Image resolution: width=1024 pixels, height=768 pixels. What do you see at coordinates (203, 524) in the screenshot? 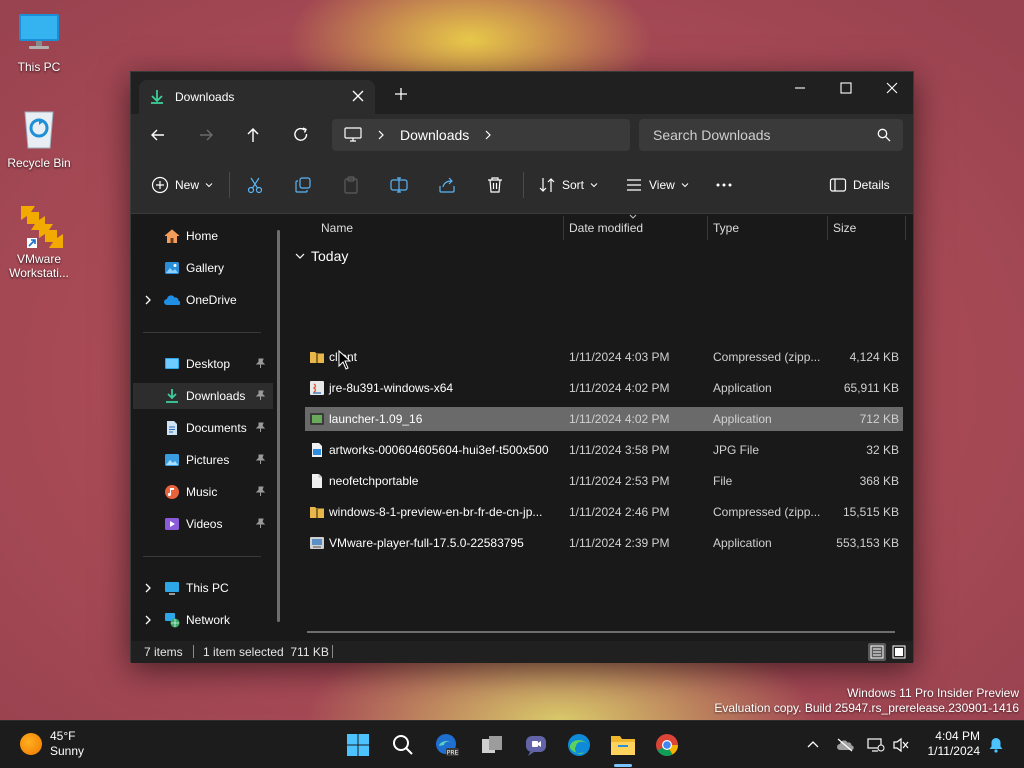
I see `sidebar-item-videos: Videos` at bounding box center [203, 524].